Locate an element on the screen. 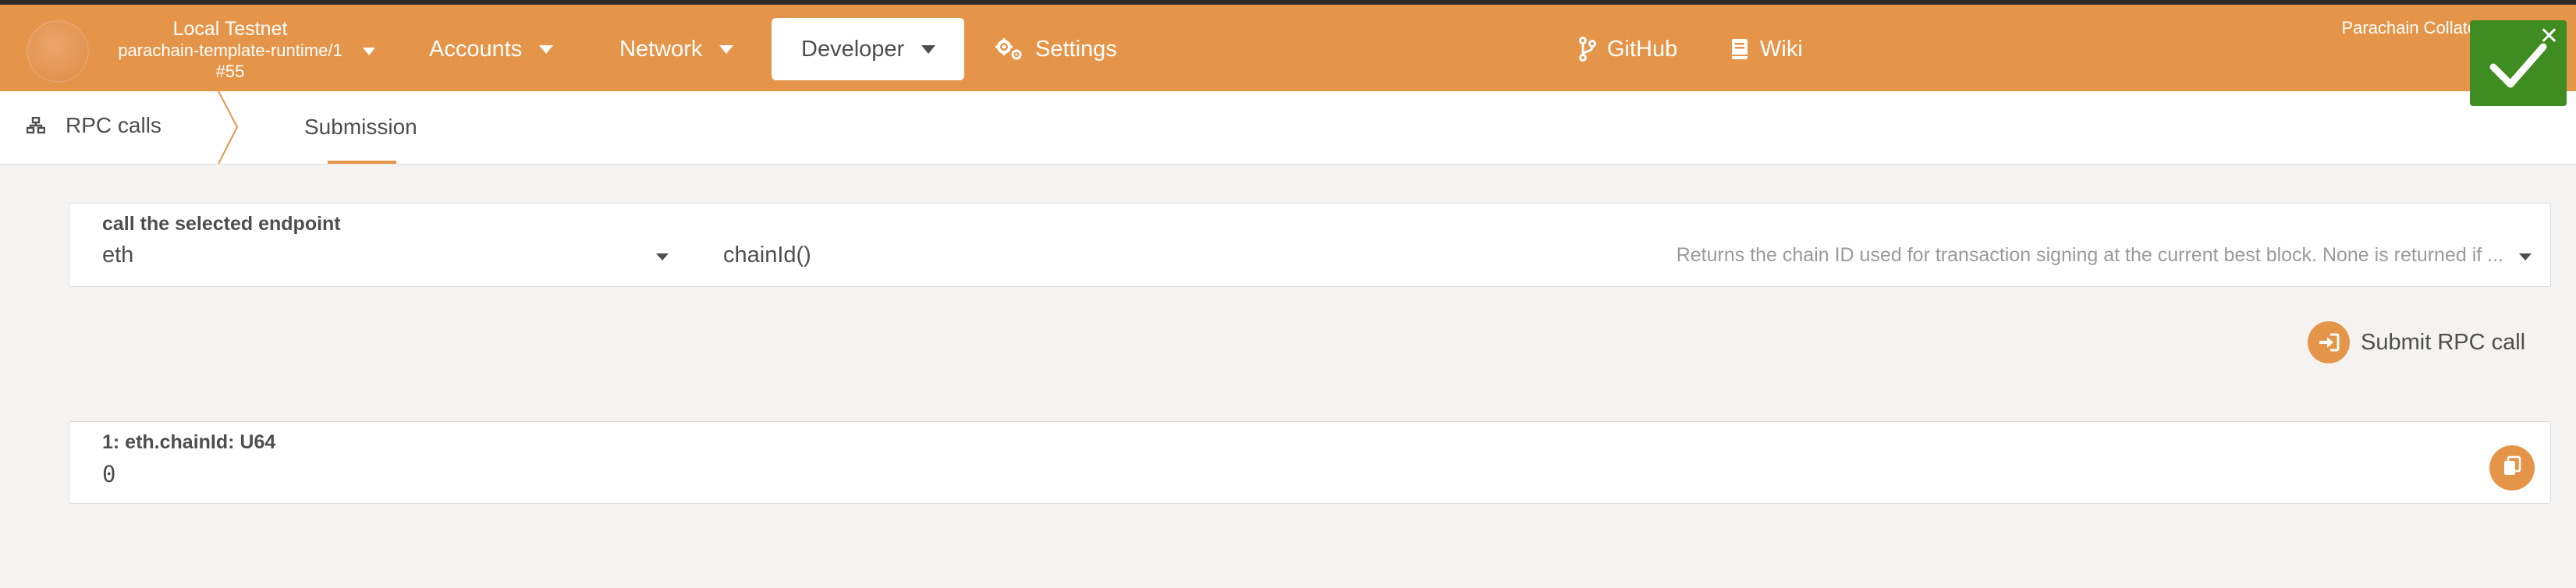 This screenshot has height=588, width=2576. nav-settings: Settings is located at coordinates (1056, 49).